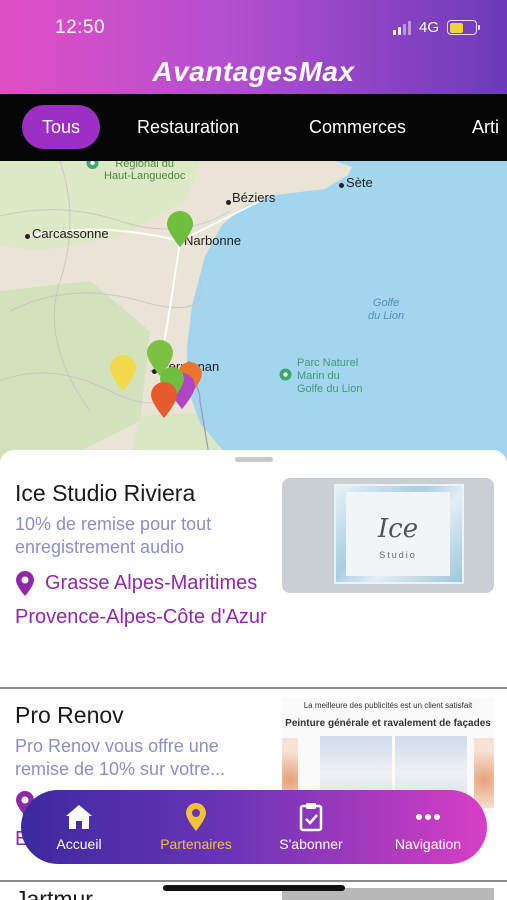 The width and height of the screenshot is (507, 900). What do you see at coordinates (253, 127) in the screenshot?
I see `category-tabs: Tous Restauration Commerces Arti` at bounding box center [253, 127].